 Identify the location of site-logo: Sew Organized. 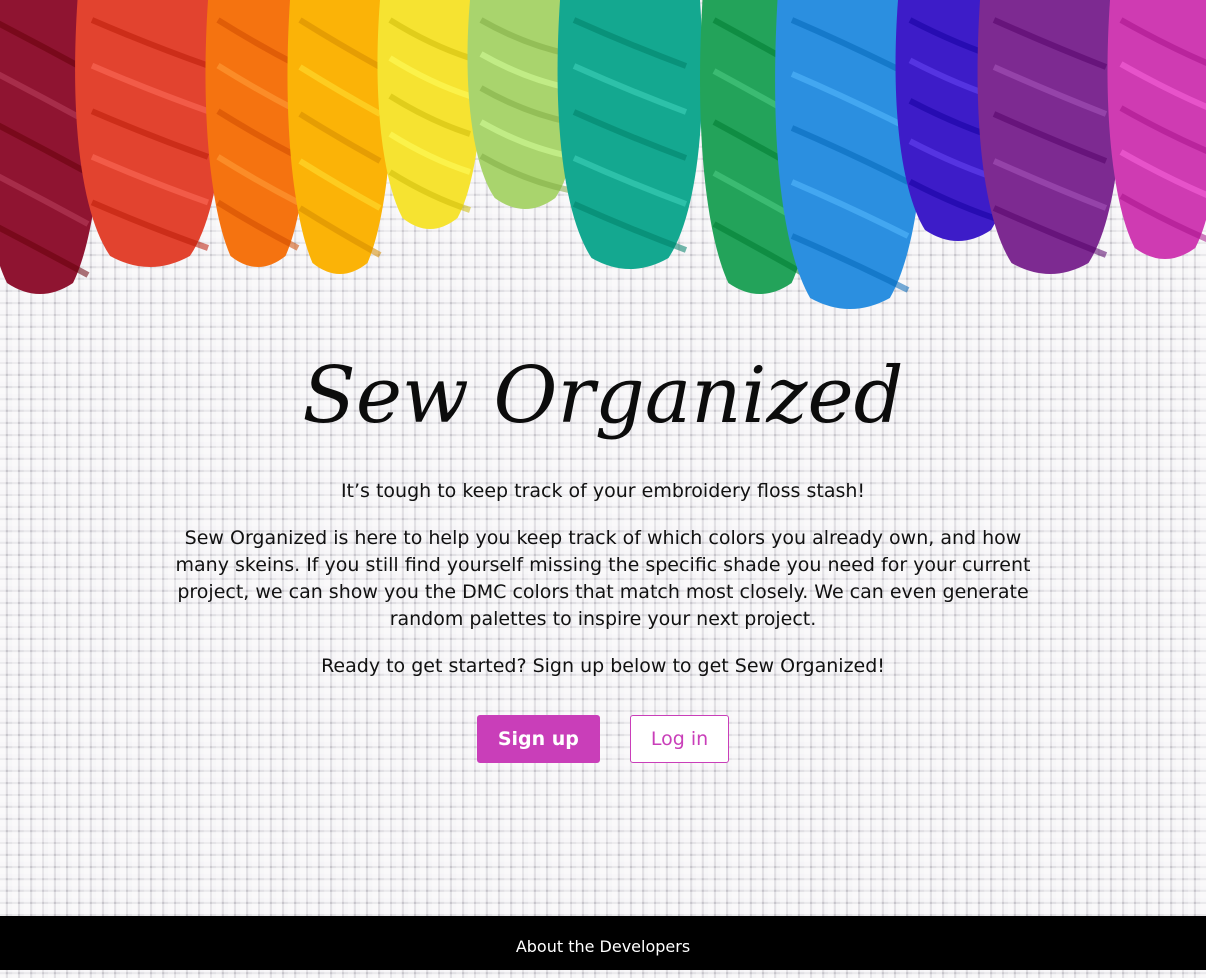
(603, 395).